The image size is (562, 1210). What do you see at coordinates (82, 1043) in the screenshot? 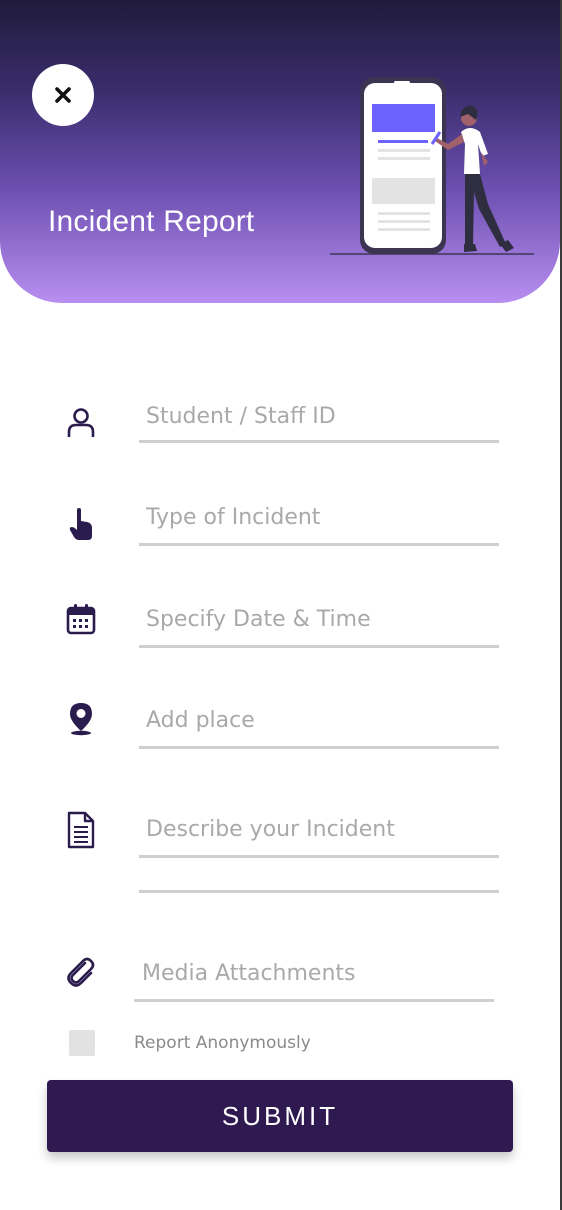
I see `anonymous-checkbox` at bounding box center [82, 1043].